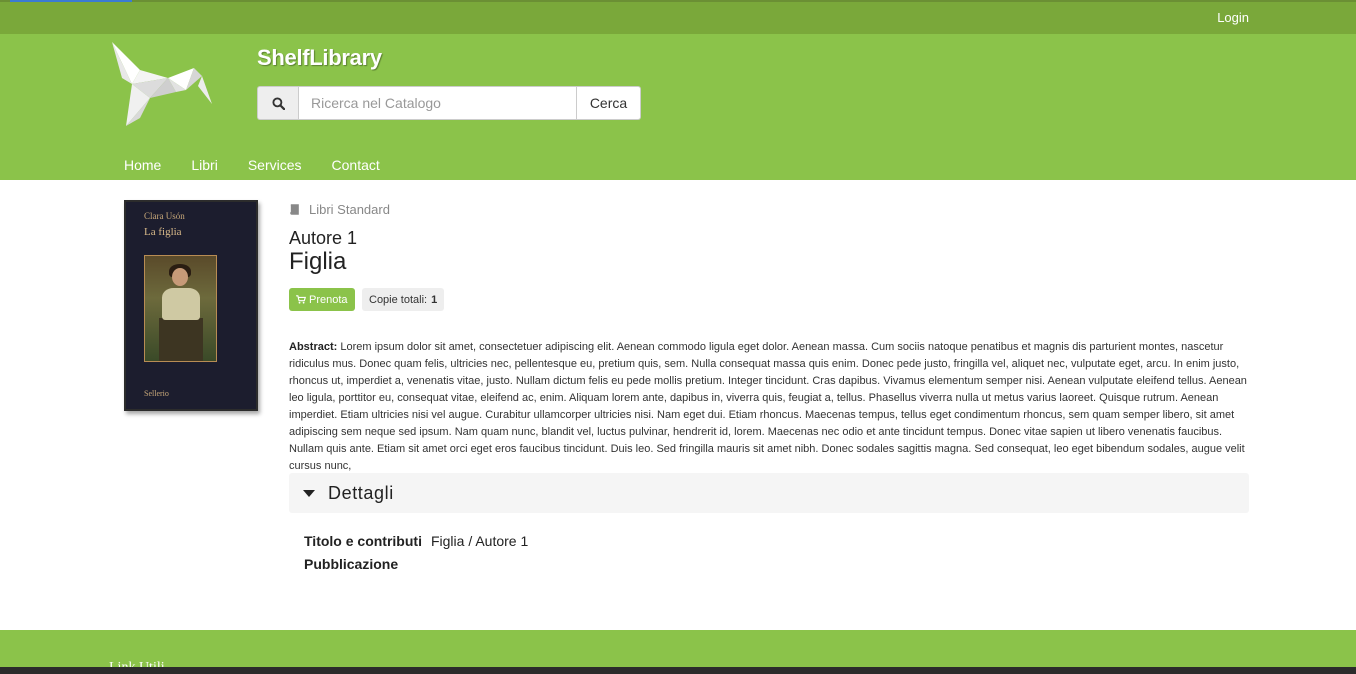  Describe the element at coordinates (180, 277) in the screenshot. I see `painting-head` at that location.